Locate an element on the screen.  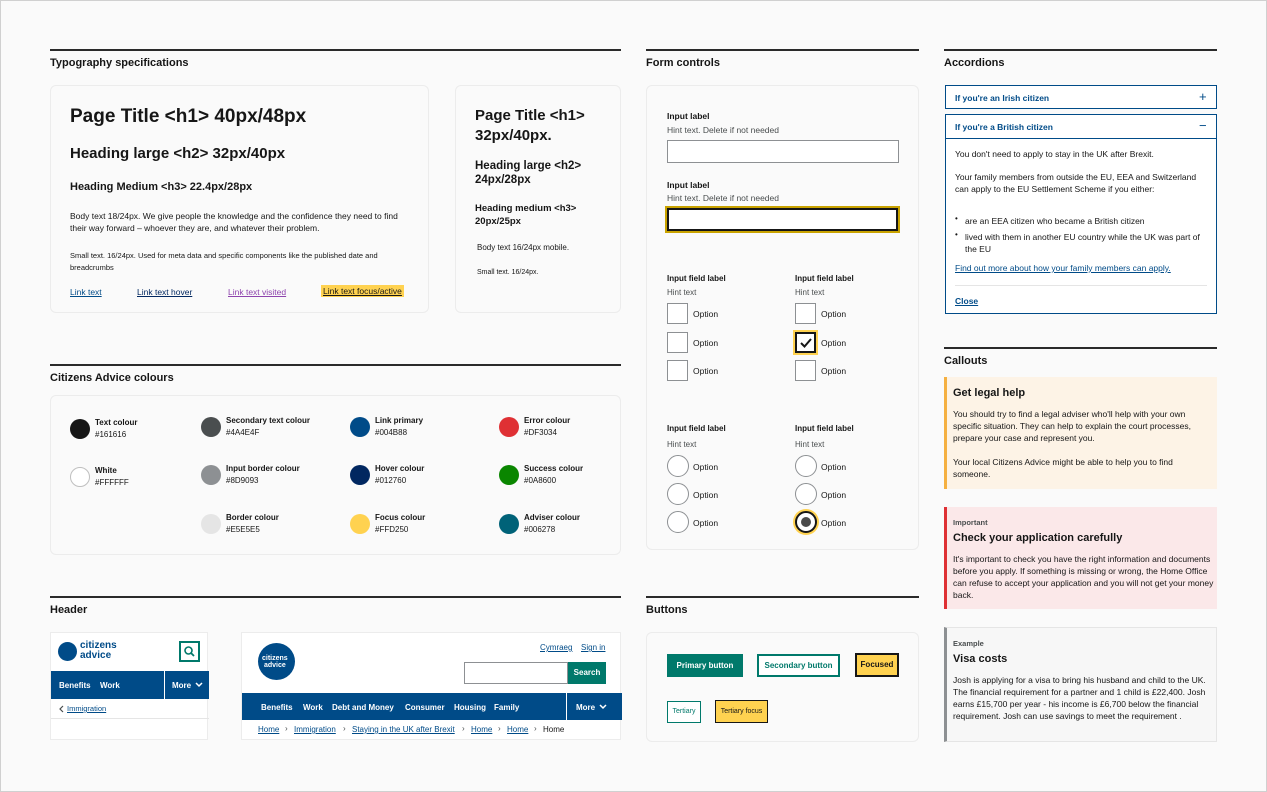
accordion-close-link: Close is located at coordinates (966, 301).